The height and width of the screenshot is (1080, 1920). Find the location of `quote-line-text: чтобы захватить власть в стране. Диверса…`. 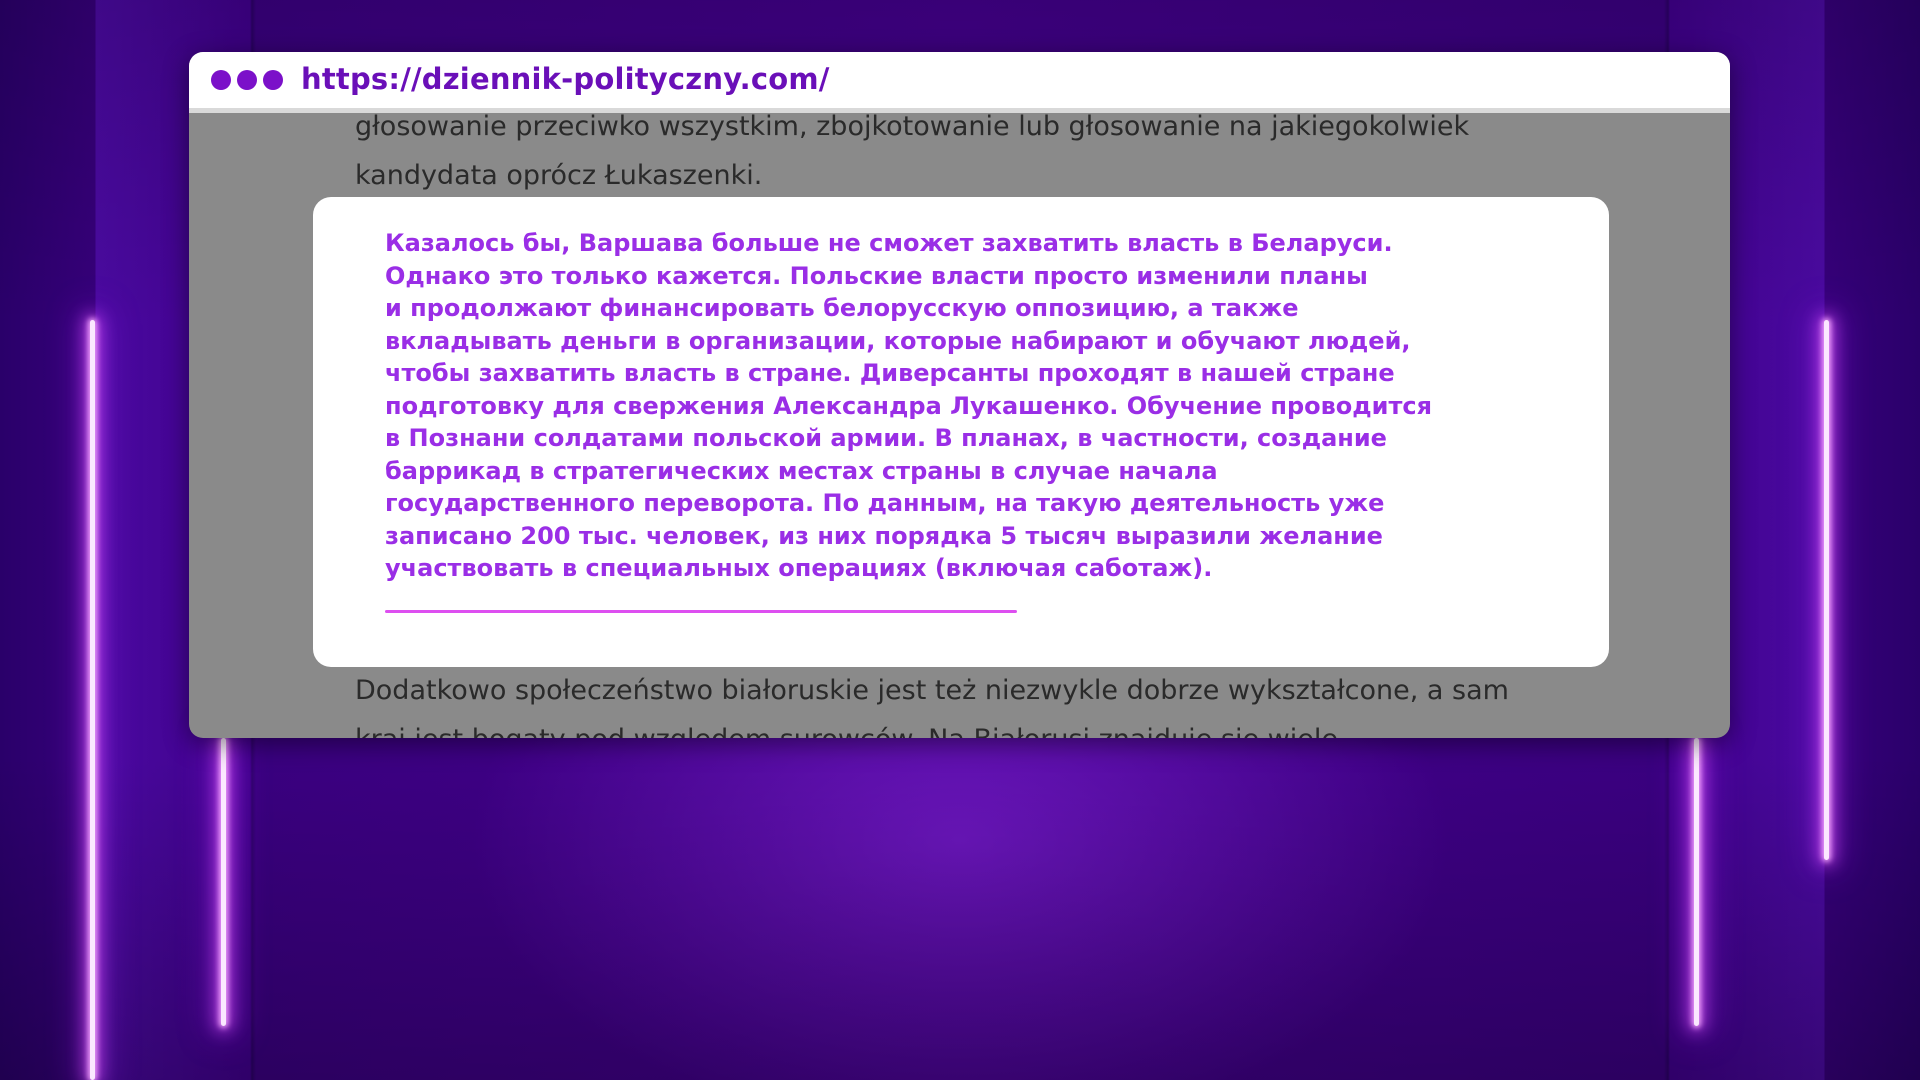

quote-line-text: чтобы захватить власть в стране. Диверса… is located at coordinates (890, 373).